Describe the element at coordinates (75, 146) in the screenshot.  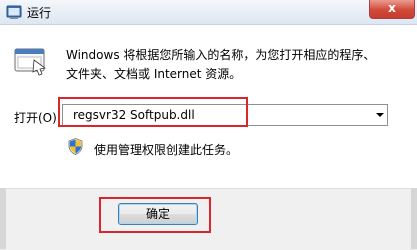
I see `uac-shield-icon` at that location.